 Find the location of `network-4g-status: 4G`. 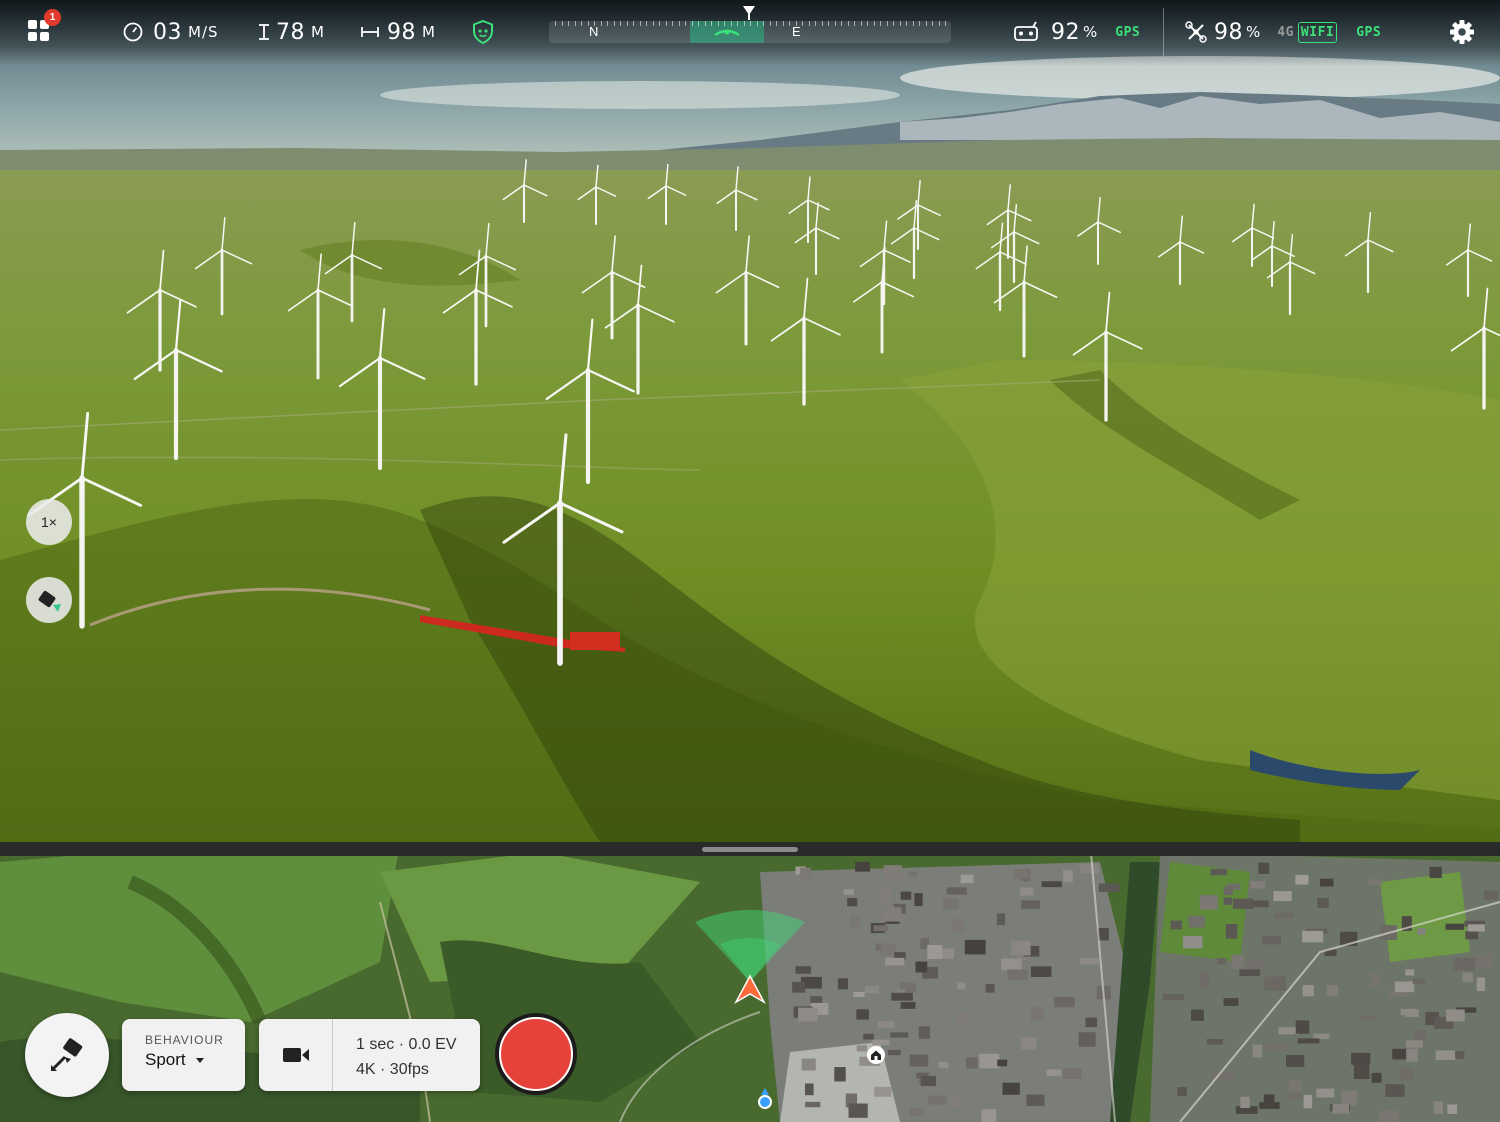

network-4g-status: 4G is located at coordinates (1285, 32).